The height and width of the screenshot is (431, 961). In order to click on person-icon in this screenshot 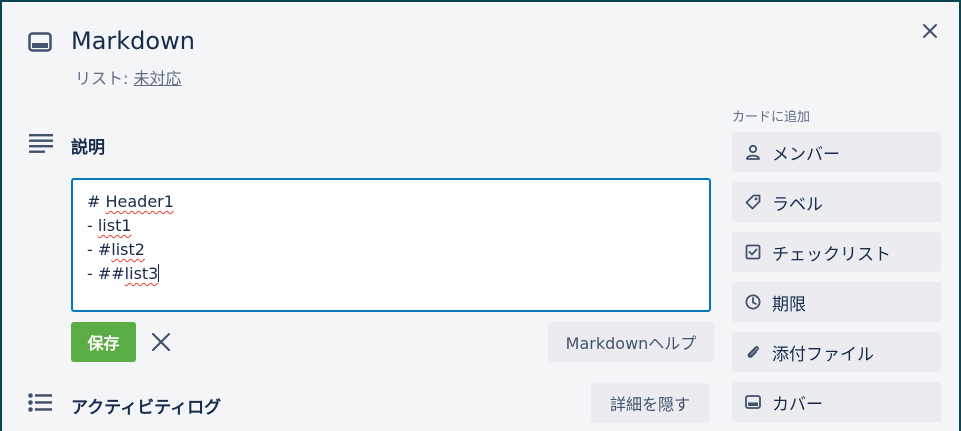, I will do `click(753, 152)`.